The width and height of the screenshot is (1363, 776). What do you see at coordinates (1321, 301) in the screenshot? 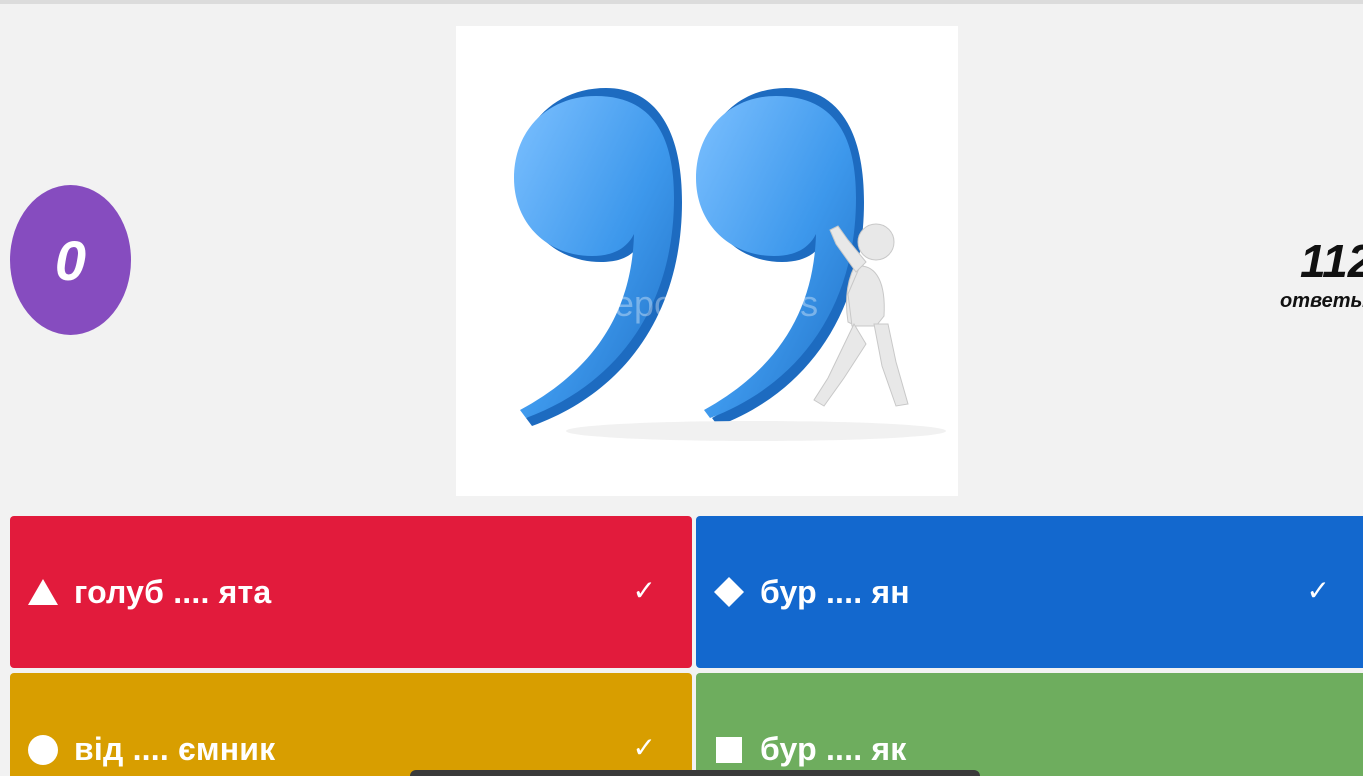
I see `answers-count-label: ответы` at bounding box center [1321, 301].